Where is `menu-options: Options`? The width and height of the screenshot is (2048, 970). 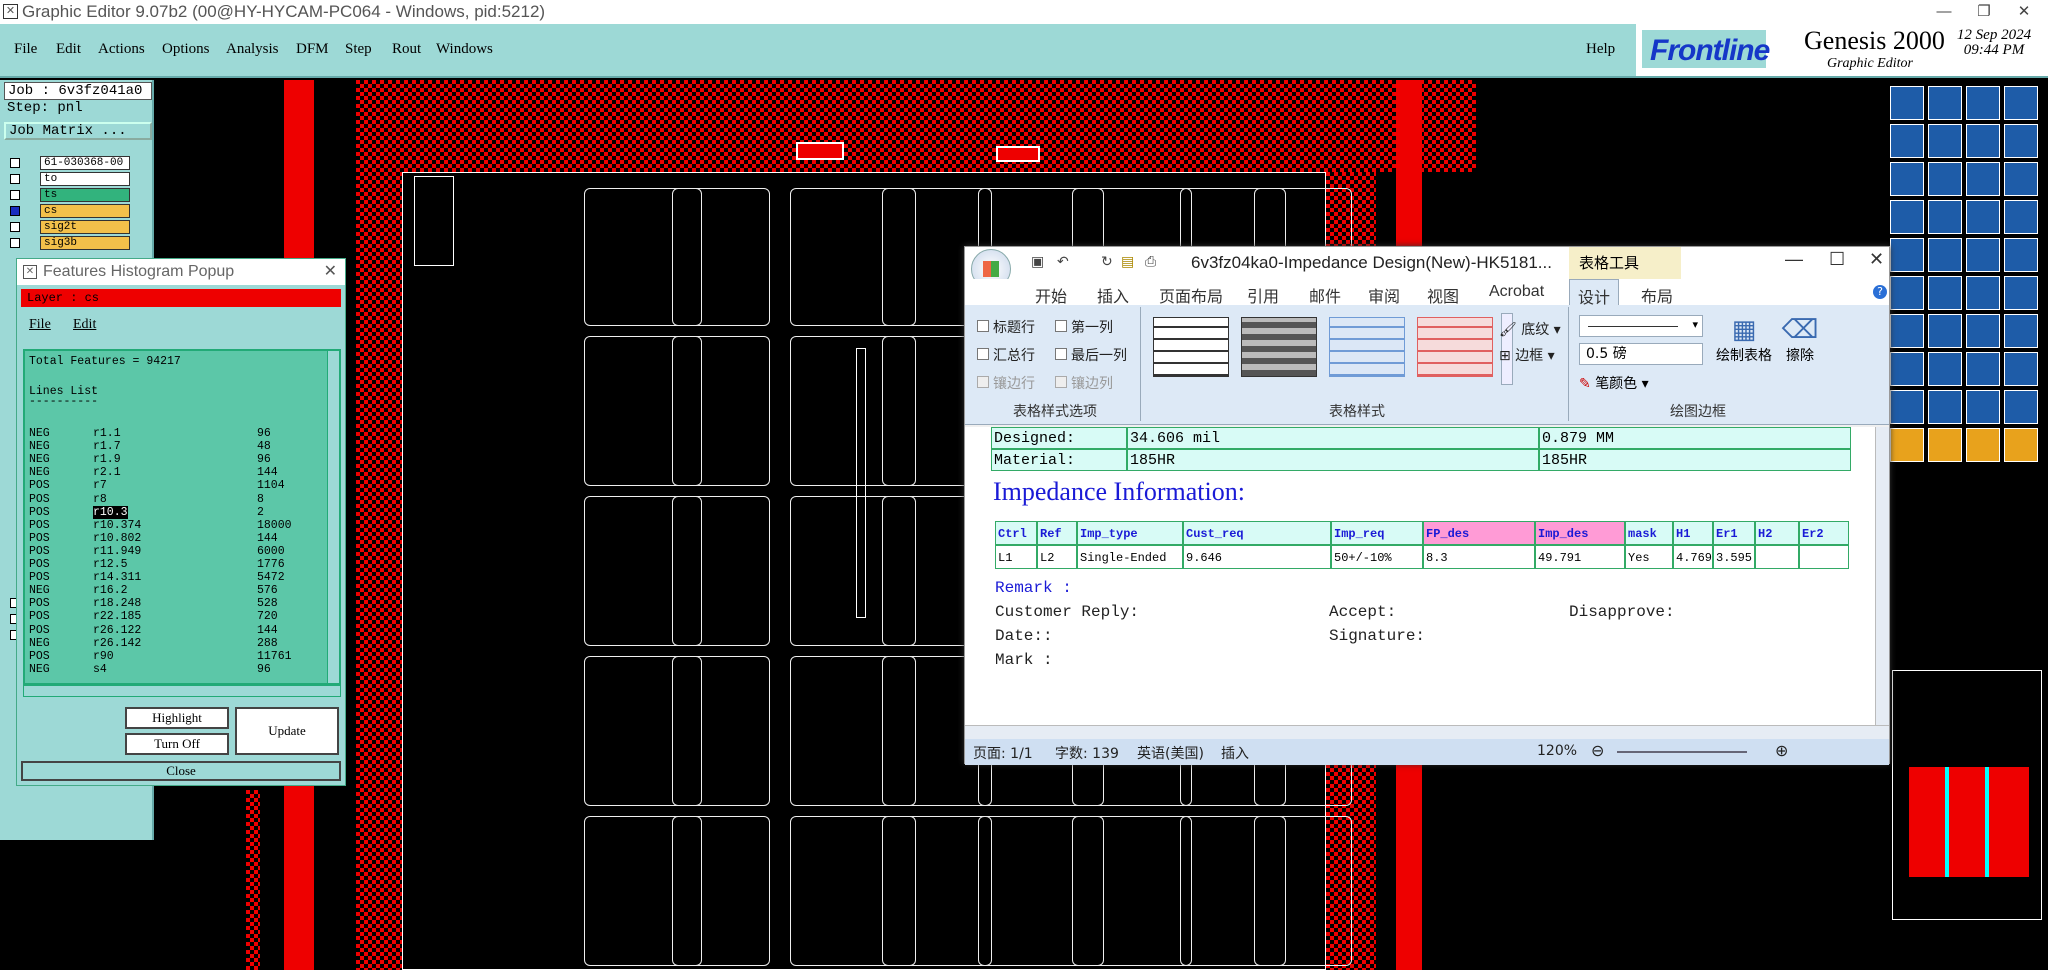
menu-options: Options is located at coordinates (186, 49).